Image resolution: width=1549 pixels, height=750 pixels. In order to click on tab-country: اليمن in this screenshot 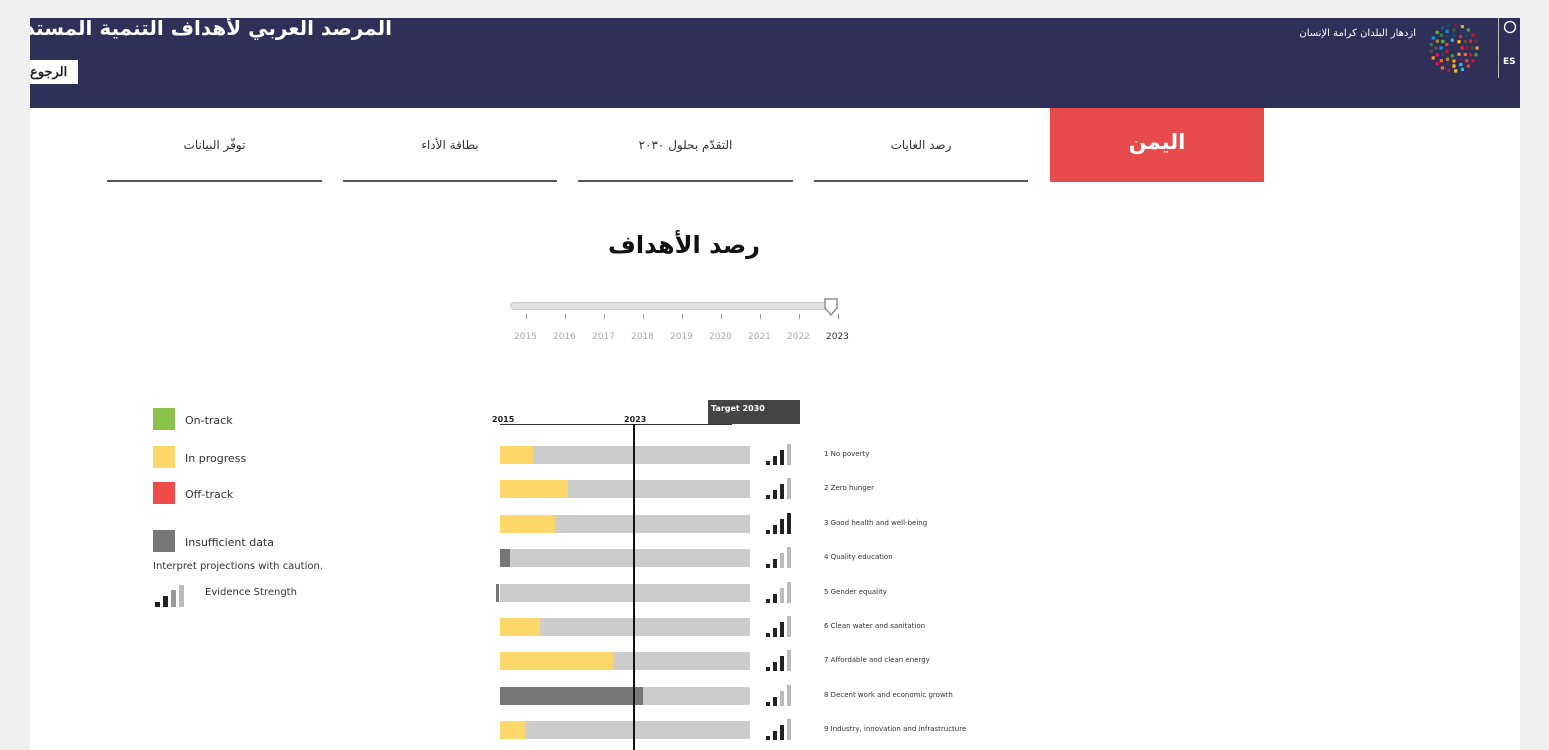, I will do `click(1157, 145)`.